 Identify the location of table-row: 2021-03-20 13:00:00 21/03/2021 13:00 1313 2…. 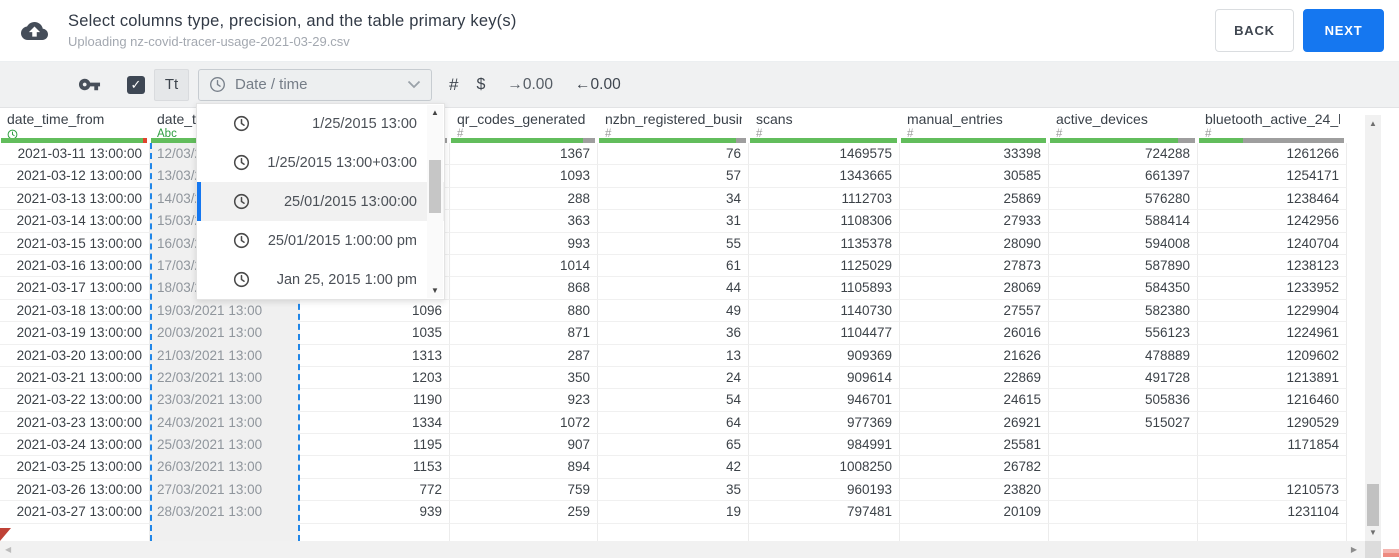
(699, 355).